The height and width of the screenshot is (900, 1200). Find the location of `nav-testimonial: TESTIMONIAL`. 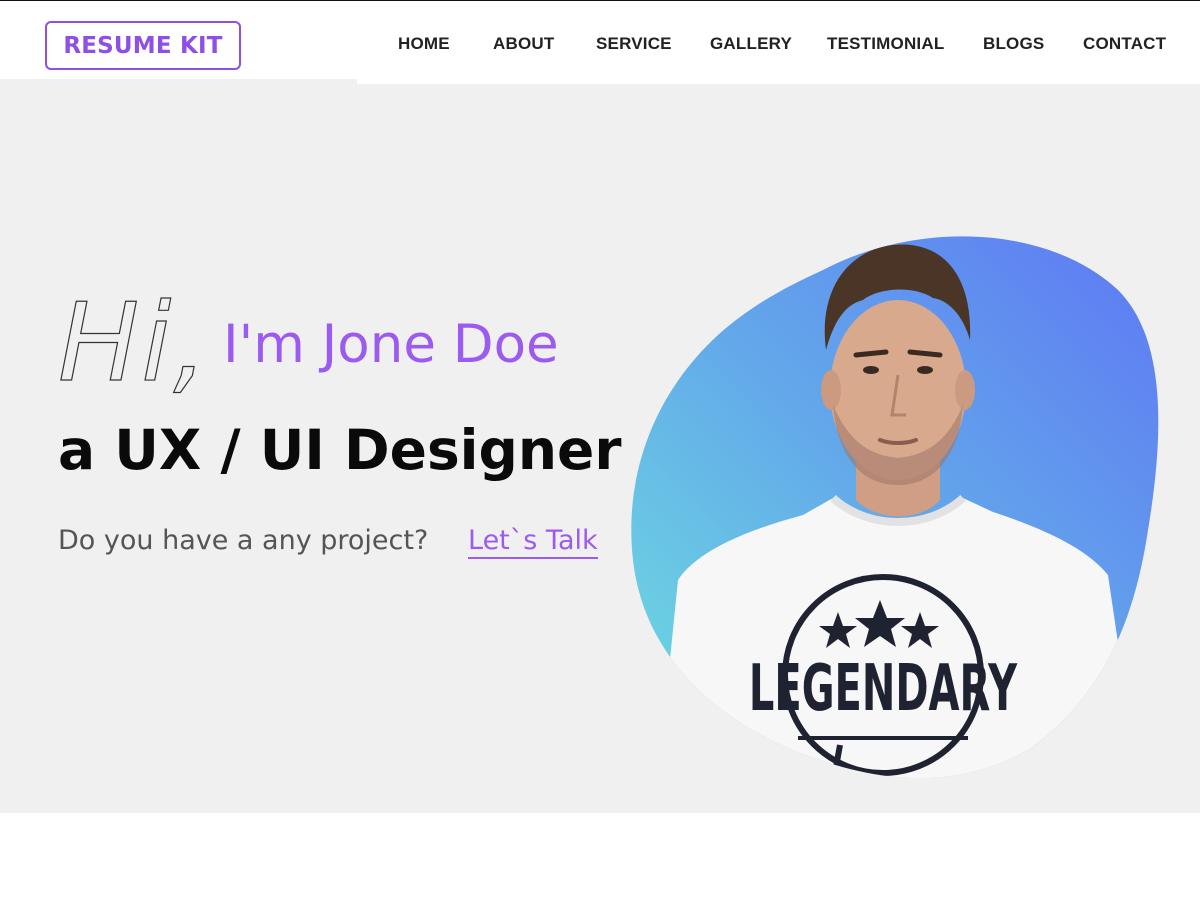

nav-testimonial: TESTIMONIAL is located at coordinates (885, 45).